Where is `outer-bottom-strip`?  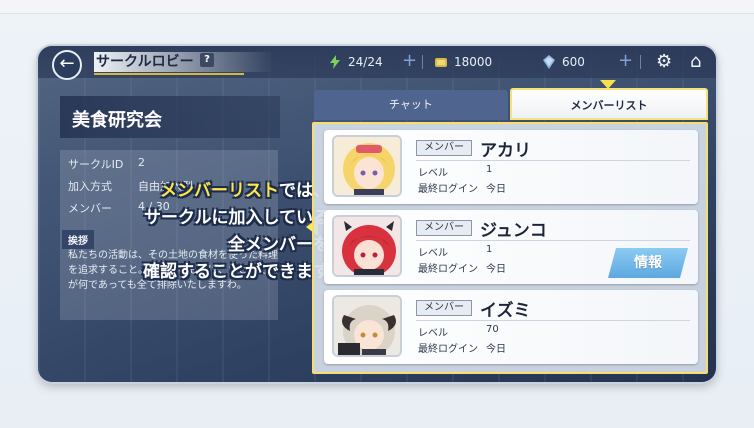
outer-bottom-strip is located at coordinates (377, 406).